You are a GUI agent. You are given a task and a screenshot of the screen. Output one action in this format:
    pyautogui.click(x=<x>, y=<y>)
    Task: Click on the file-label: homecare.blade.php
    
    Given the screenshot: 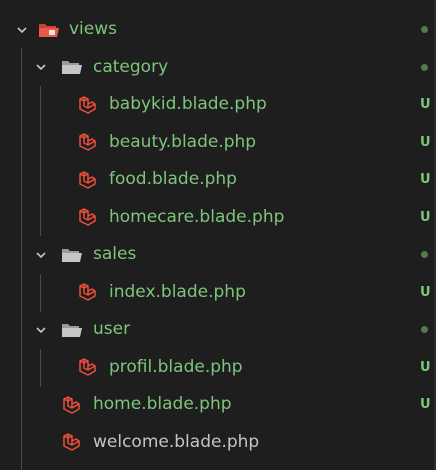 What is the action you would take?
    pyautogui.click(x=197, y=216)
    